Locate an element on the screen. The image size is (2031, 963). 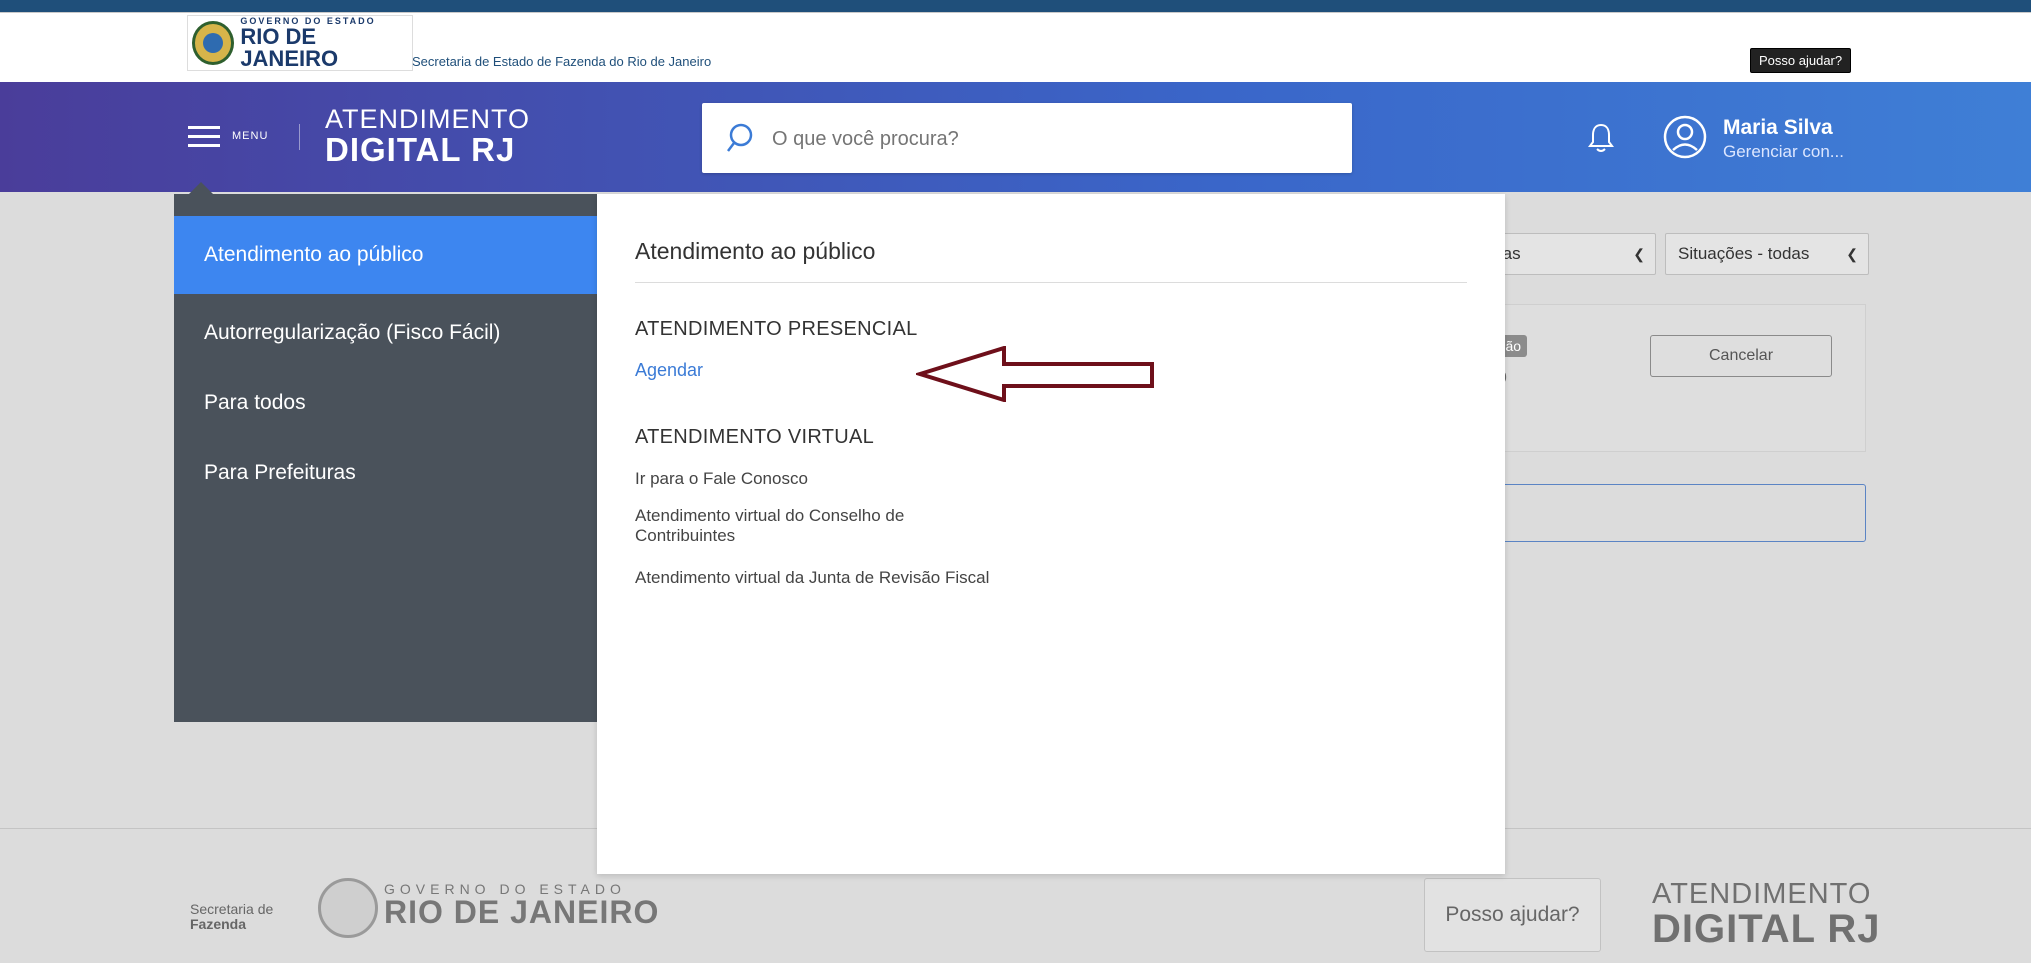
search-box is located at coordinates (1027, 139).